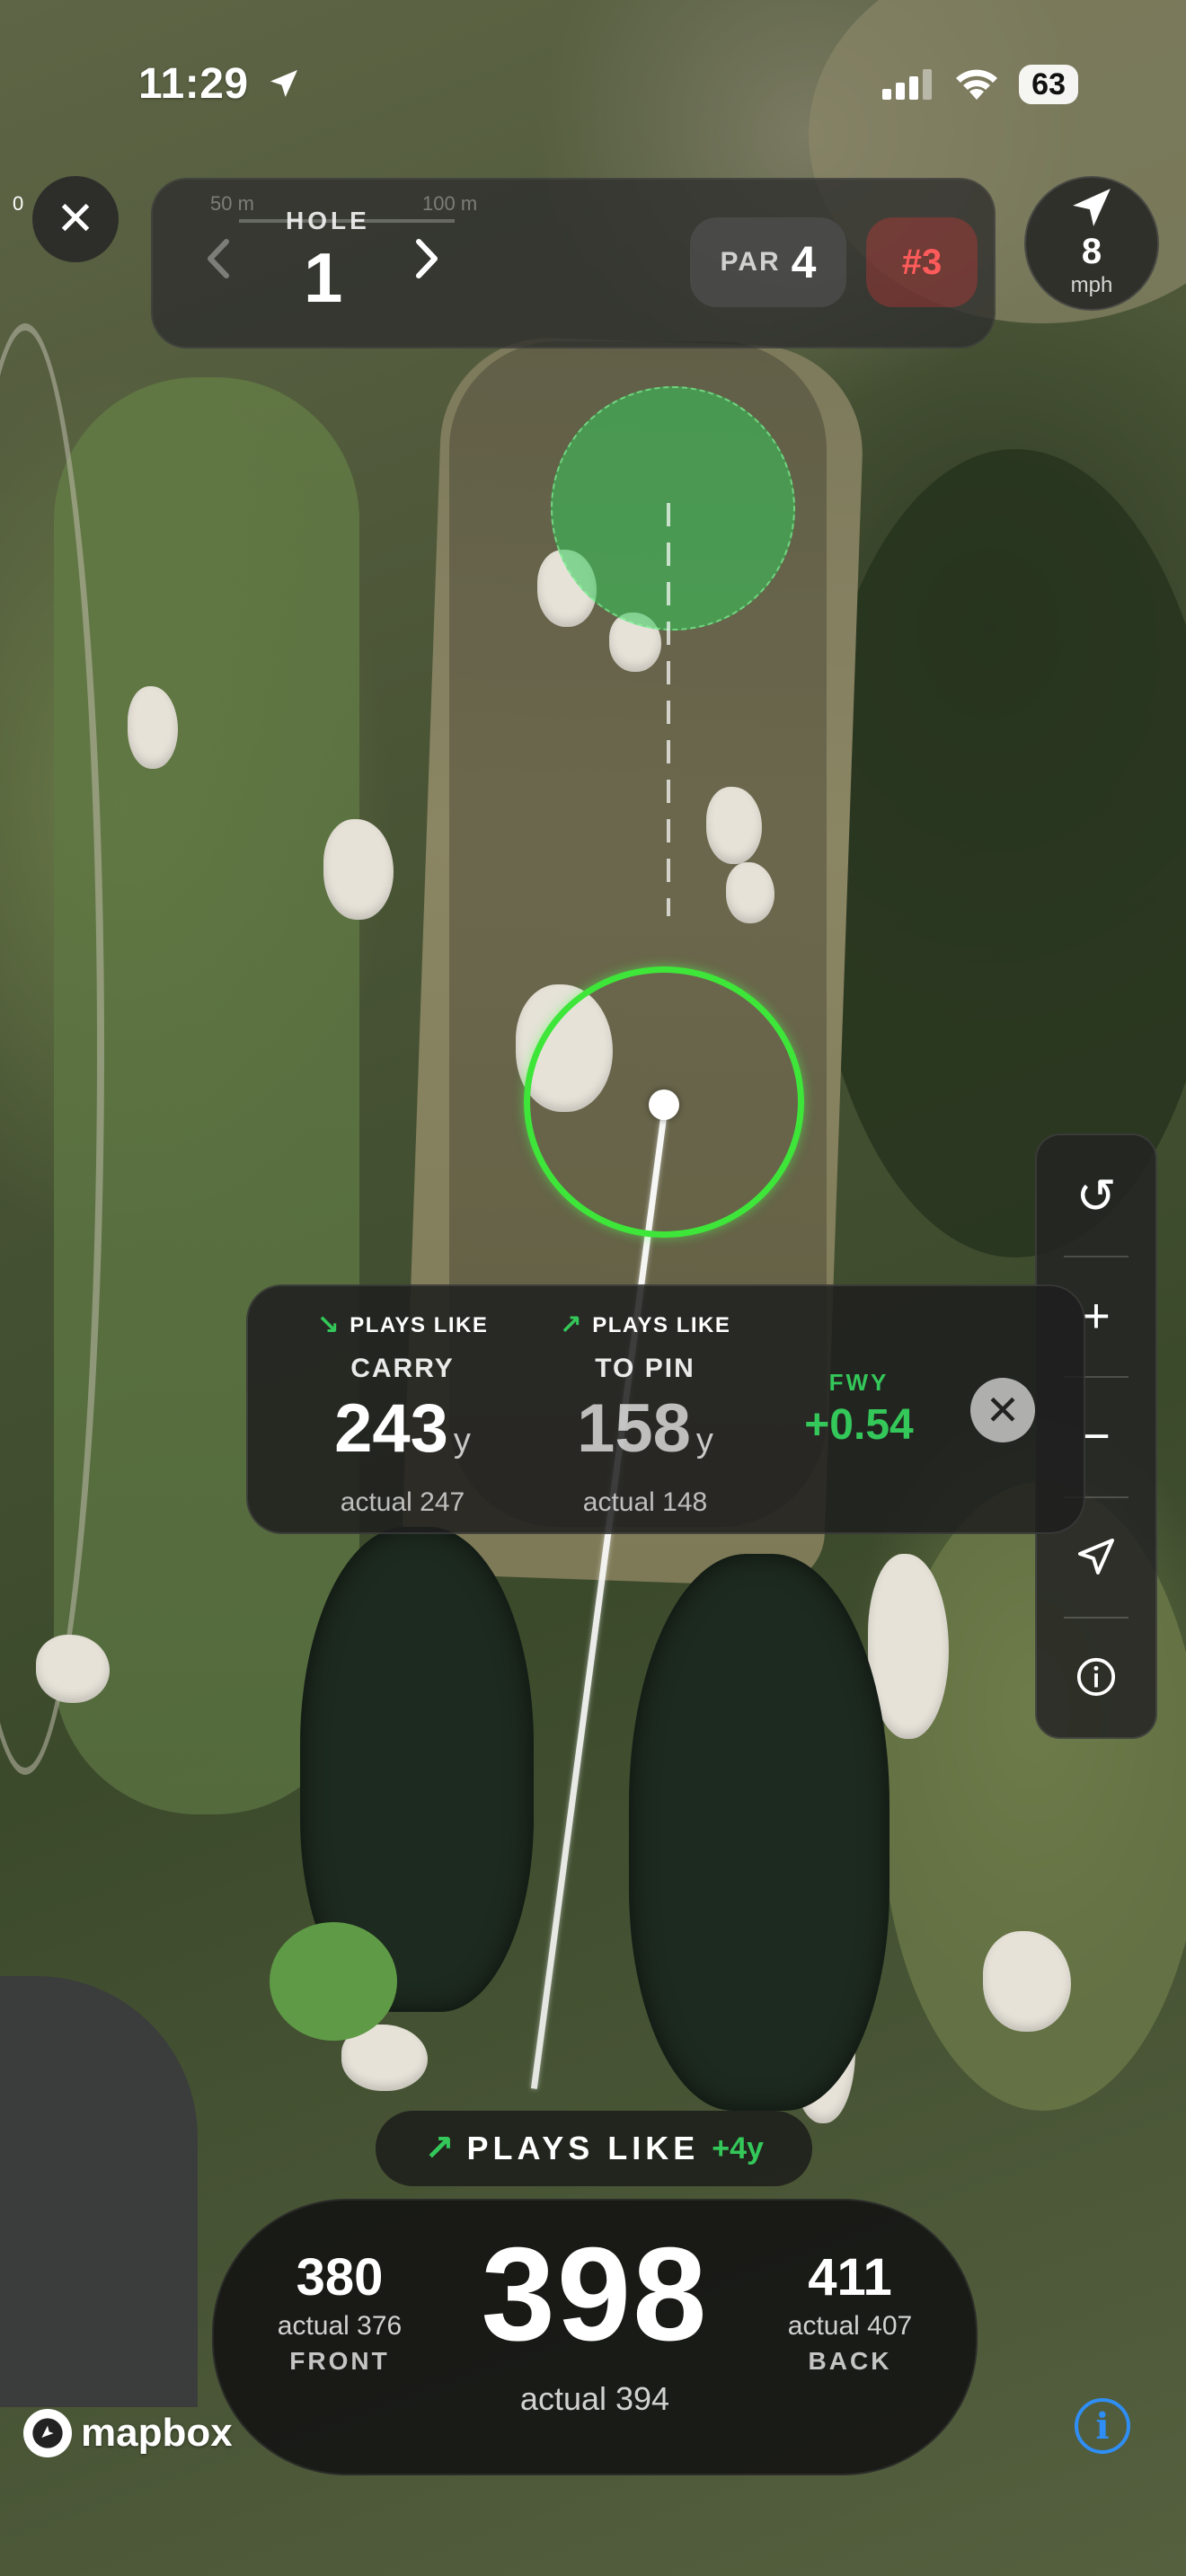  I want to click on arrow-down-right-icon: ↘, so click(328, 1325).